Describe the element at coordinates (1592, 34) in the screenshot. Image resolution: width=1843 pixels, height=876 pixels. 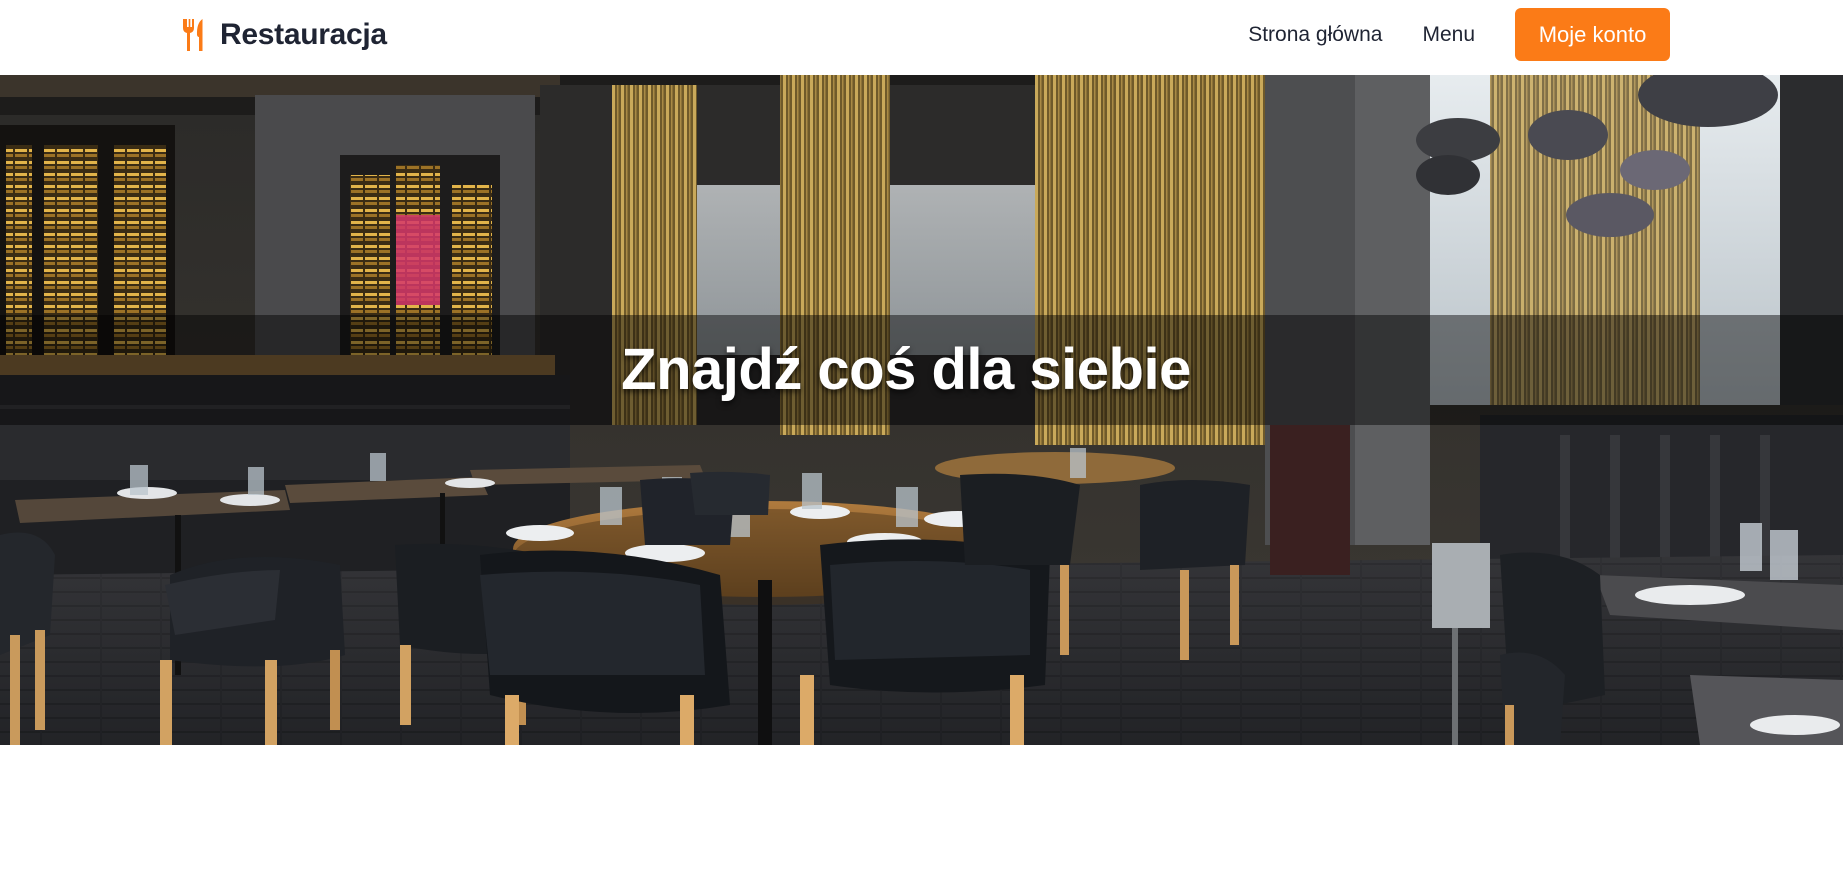
I see `my-account-button: Moje konto` at that location.